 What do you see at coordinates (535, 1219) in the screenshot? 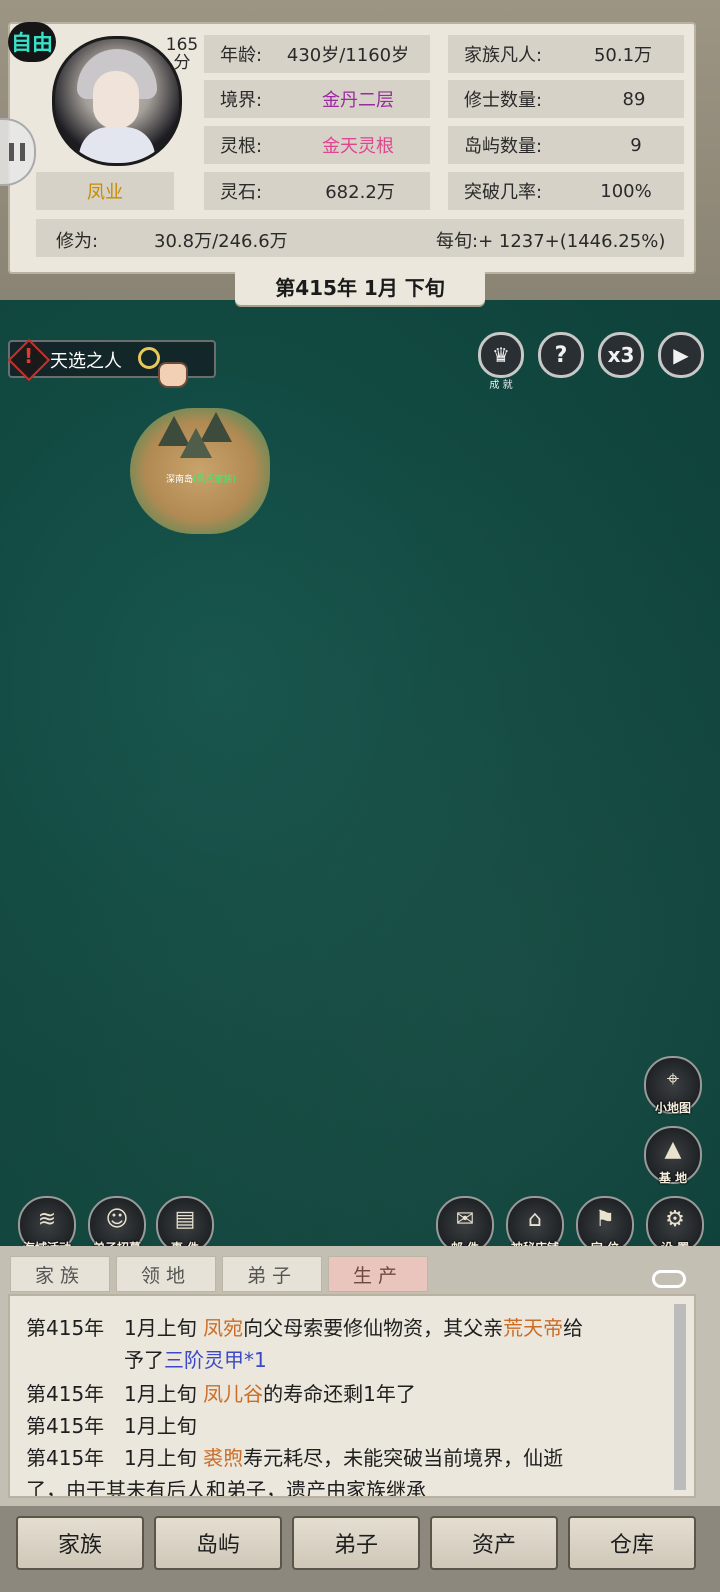
I see `shop-icon: ⌂` at bounding box center [535, 1219].